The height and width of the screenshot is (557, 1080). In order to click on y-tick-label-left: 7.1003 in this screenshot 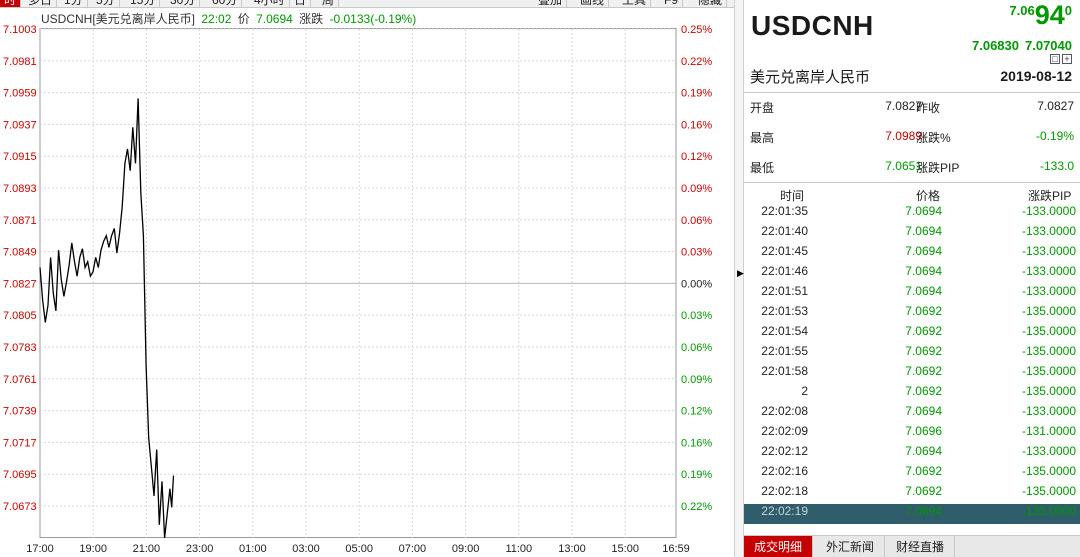, I will do `click(20, 30)`.